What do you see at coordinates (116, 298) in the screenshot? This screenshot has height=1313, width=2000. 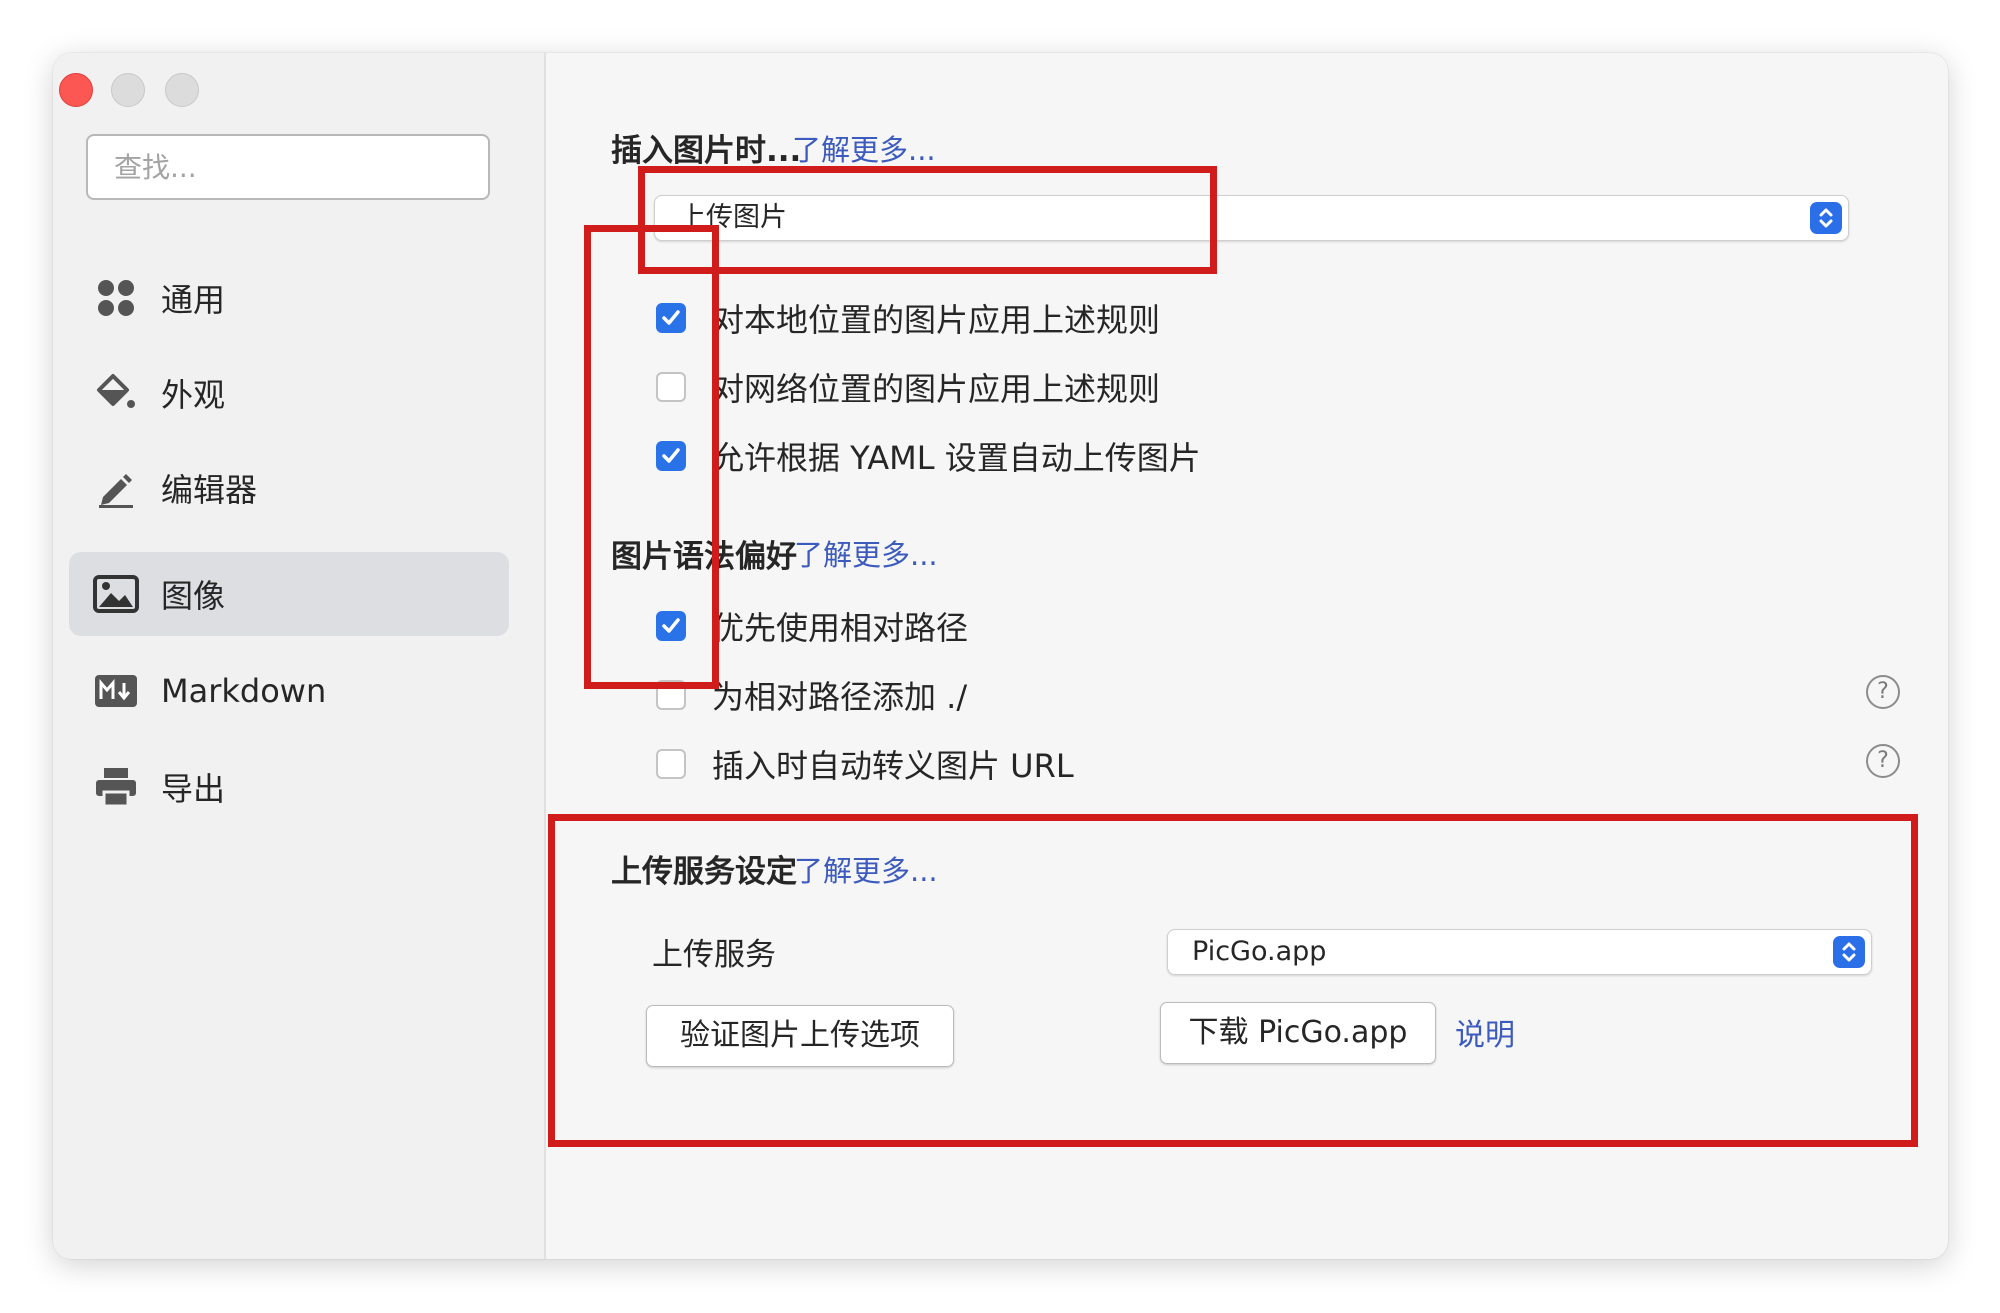 I see `grid-icon` at bounding box center [116, 298].